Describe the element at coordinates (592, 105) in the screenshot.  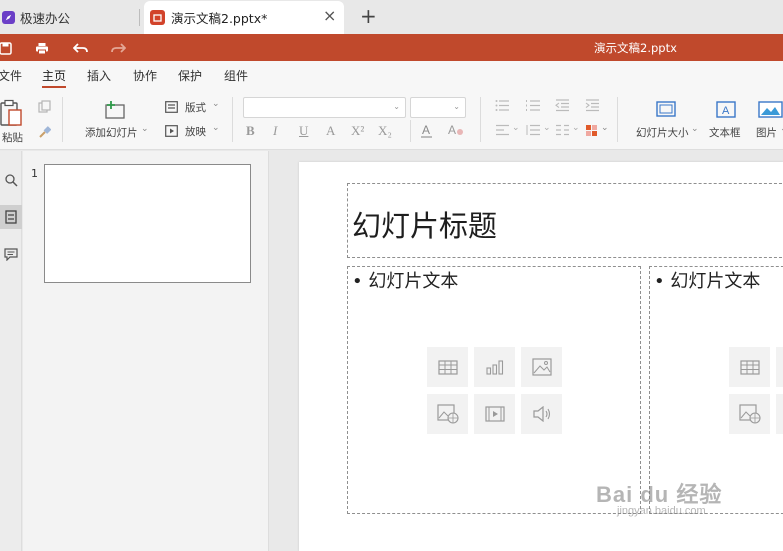
I see `increase-indent-icon` at that location.